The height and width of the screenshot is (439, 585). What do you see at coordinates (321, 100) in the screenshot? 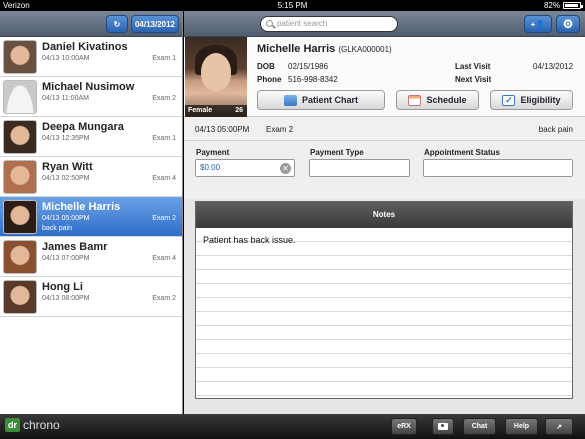
I see `patient-chart-button: Patient Chart` at bounding box center [321, 100].